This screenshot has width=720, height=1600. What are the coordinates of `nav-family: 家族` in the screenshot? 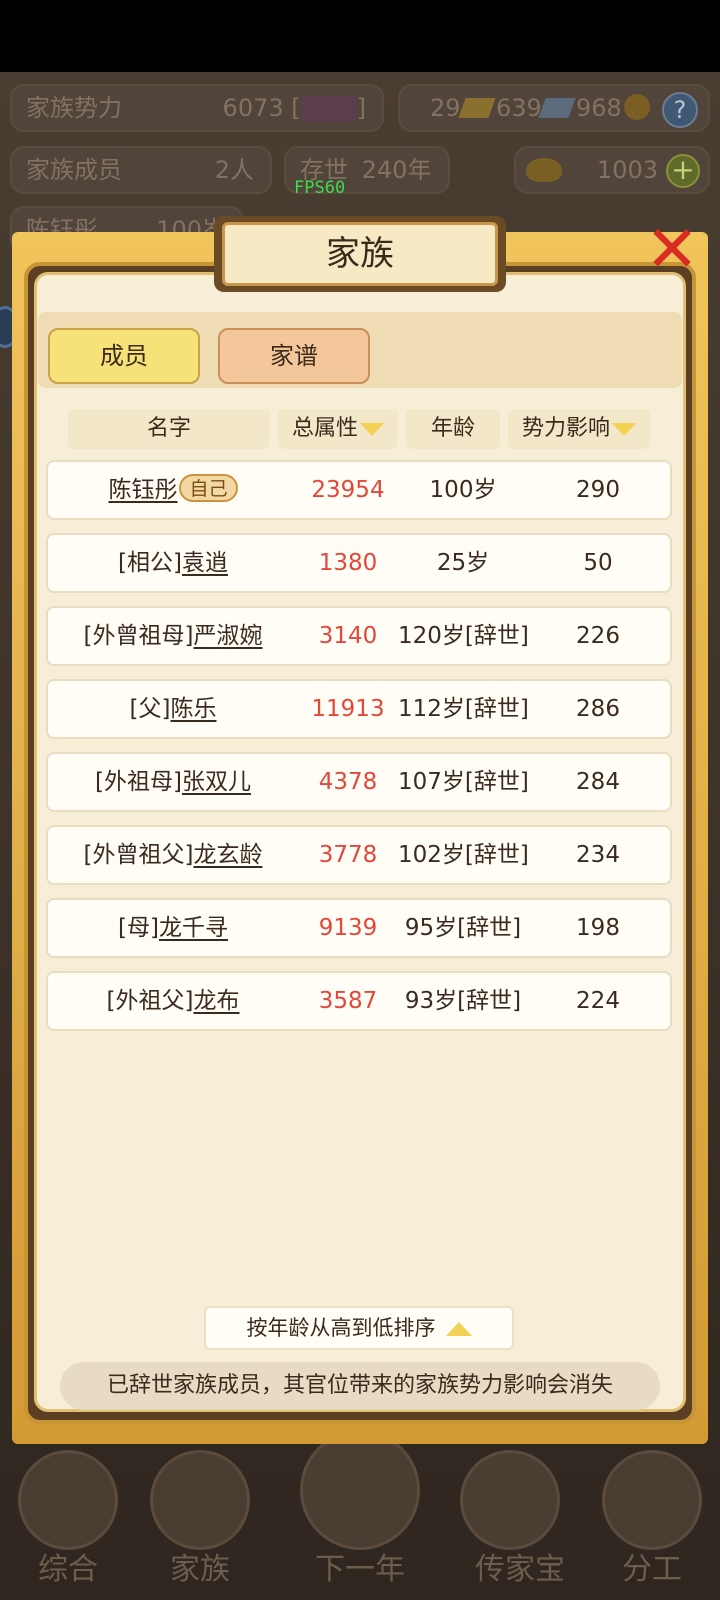 It's located at (200, 1515).